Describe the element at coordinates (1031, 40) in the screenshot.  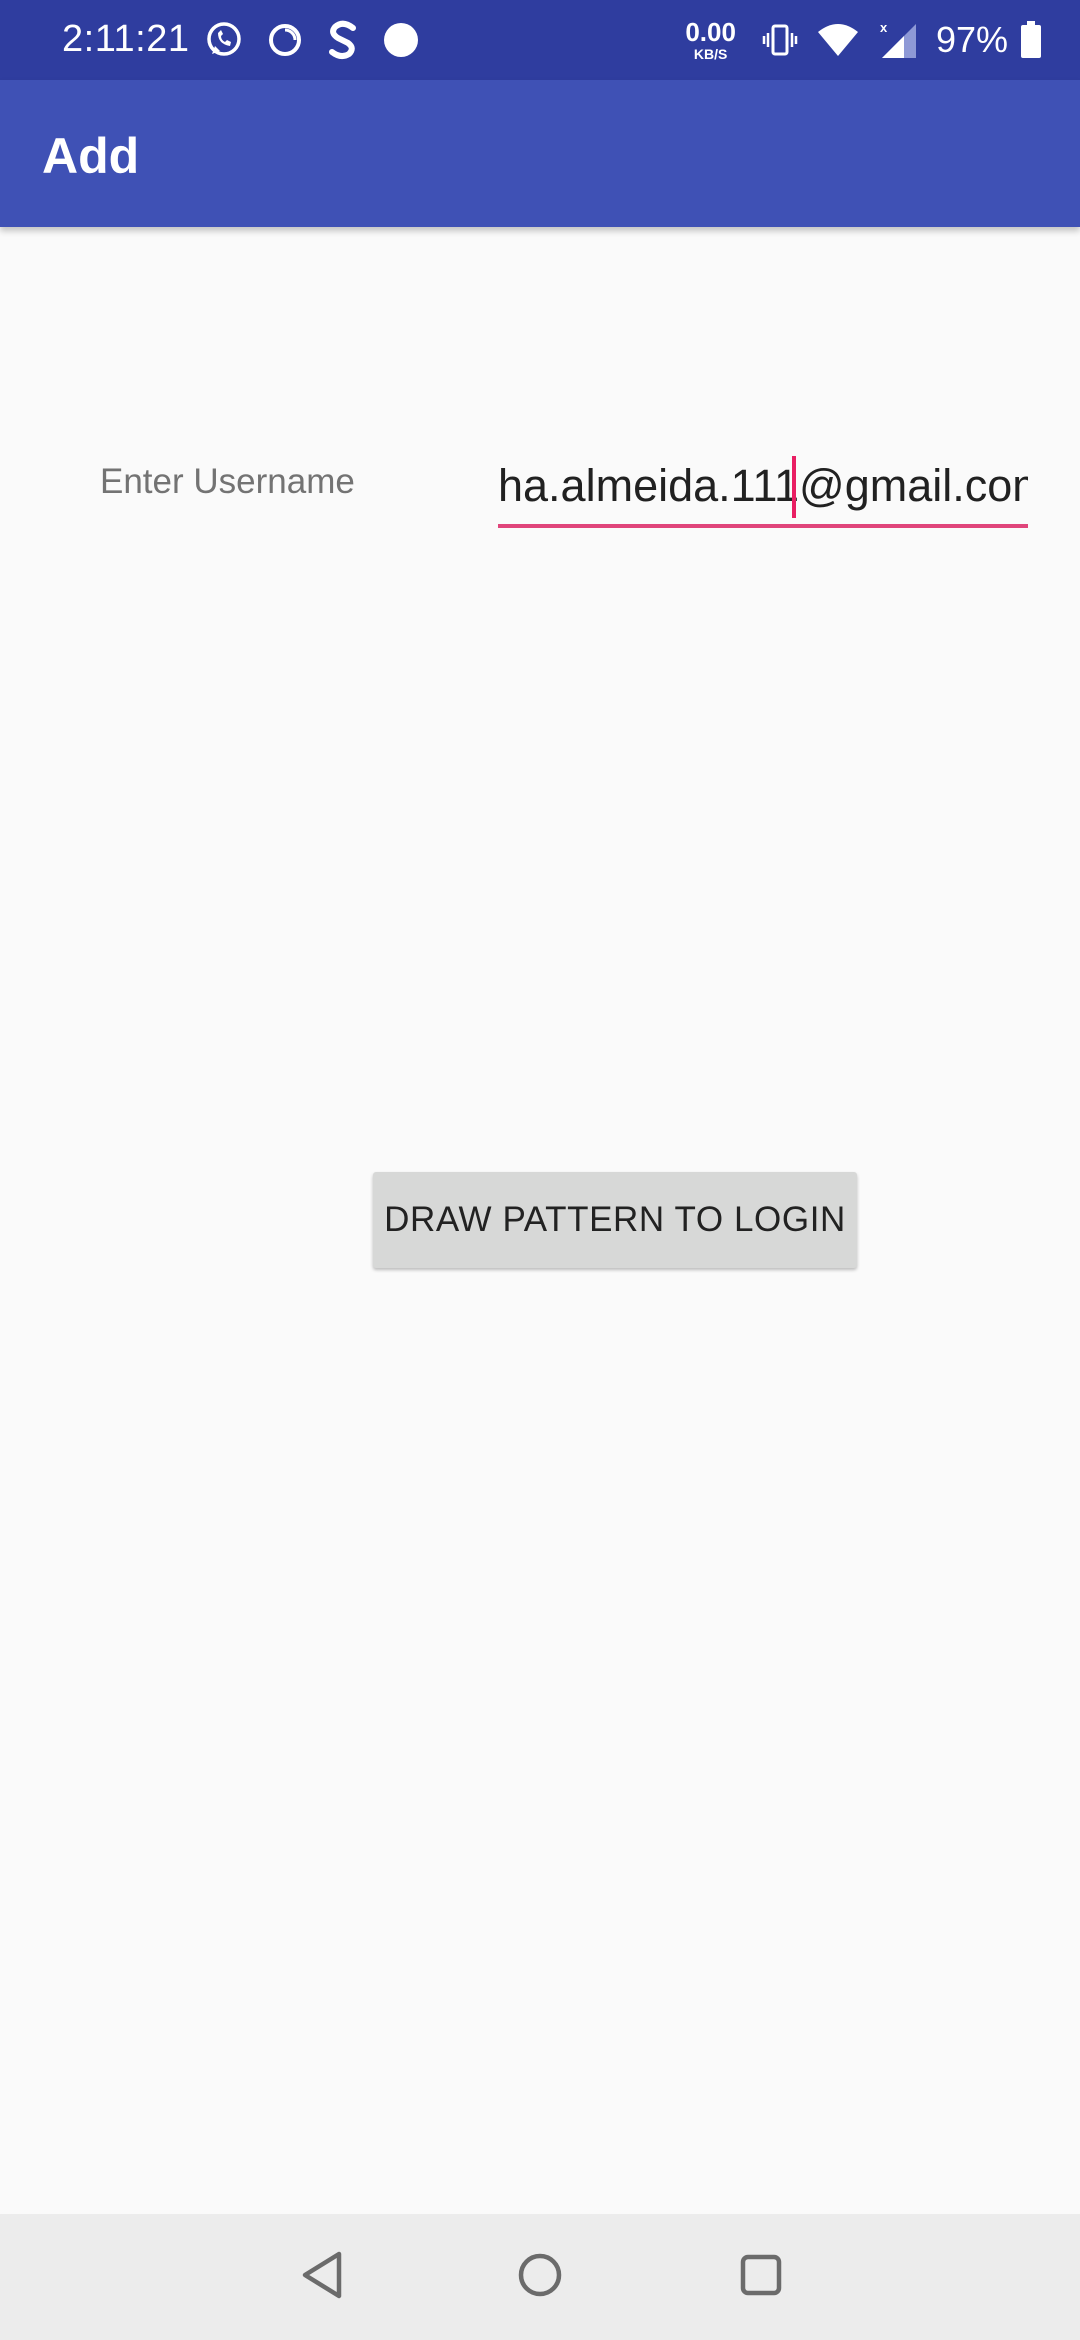
I see `battery-icon` at that location.